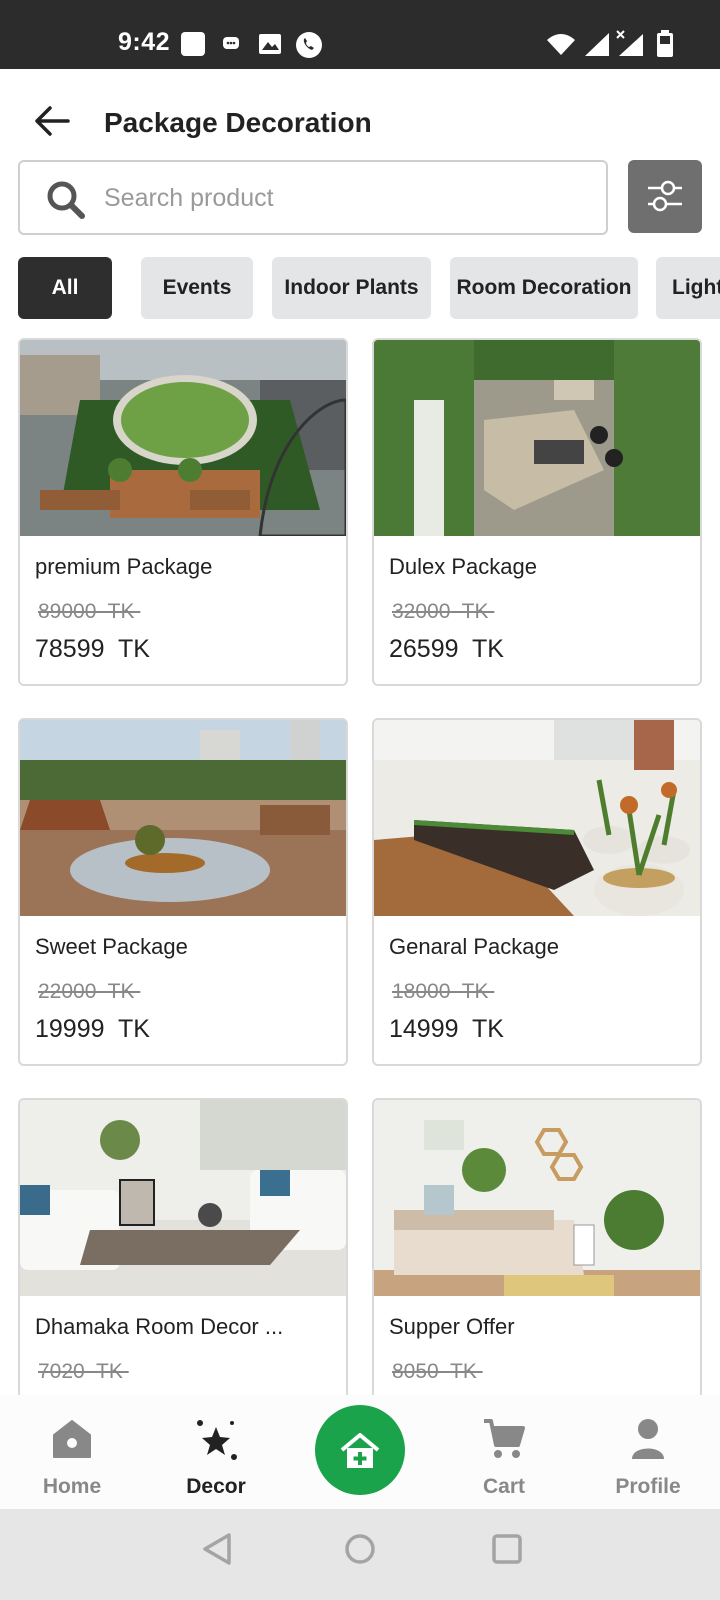 This screenshot has width=720, height=1600. I want to click on filter-button, so click(665, 196).